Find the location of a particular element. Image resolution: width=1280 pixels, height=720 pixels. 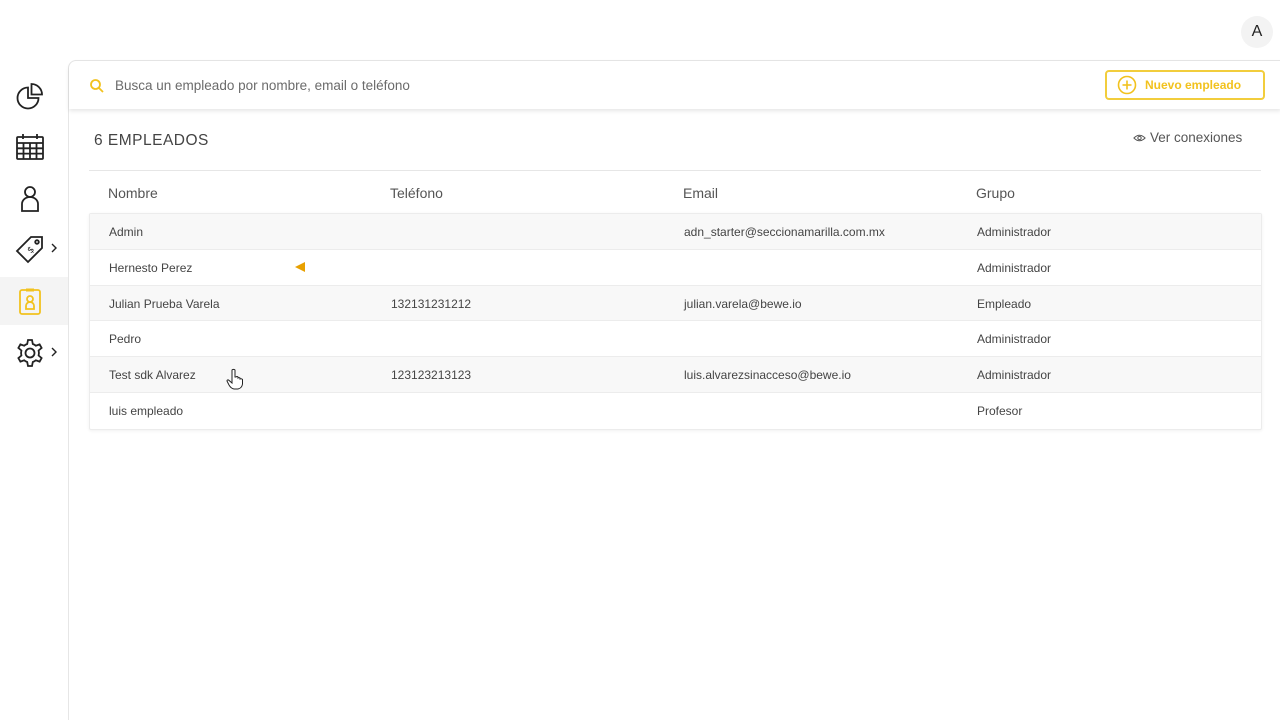

sidebar-item-pricing: $ is located at coordinates (34, 249).